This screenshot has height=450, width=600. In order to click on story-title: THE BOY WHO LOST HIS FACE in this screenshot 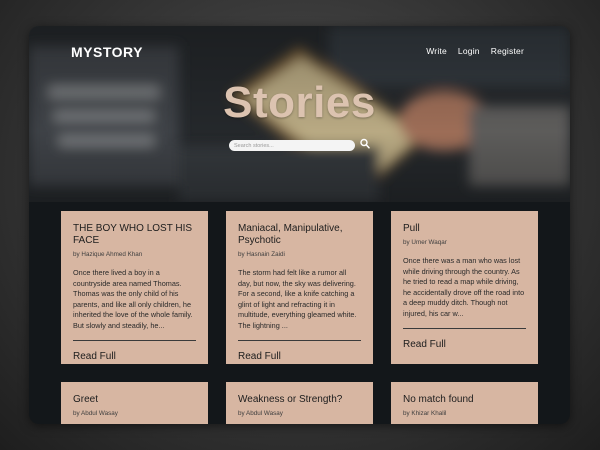, I will do `click(134, 235)`.